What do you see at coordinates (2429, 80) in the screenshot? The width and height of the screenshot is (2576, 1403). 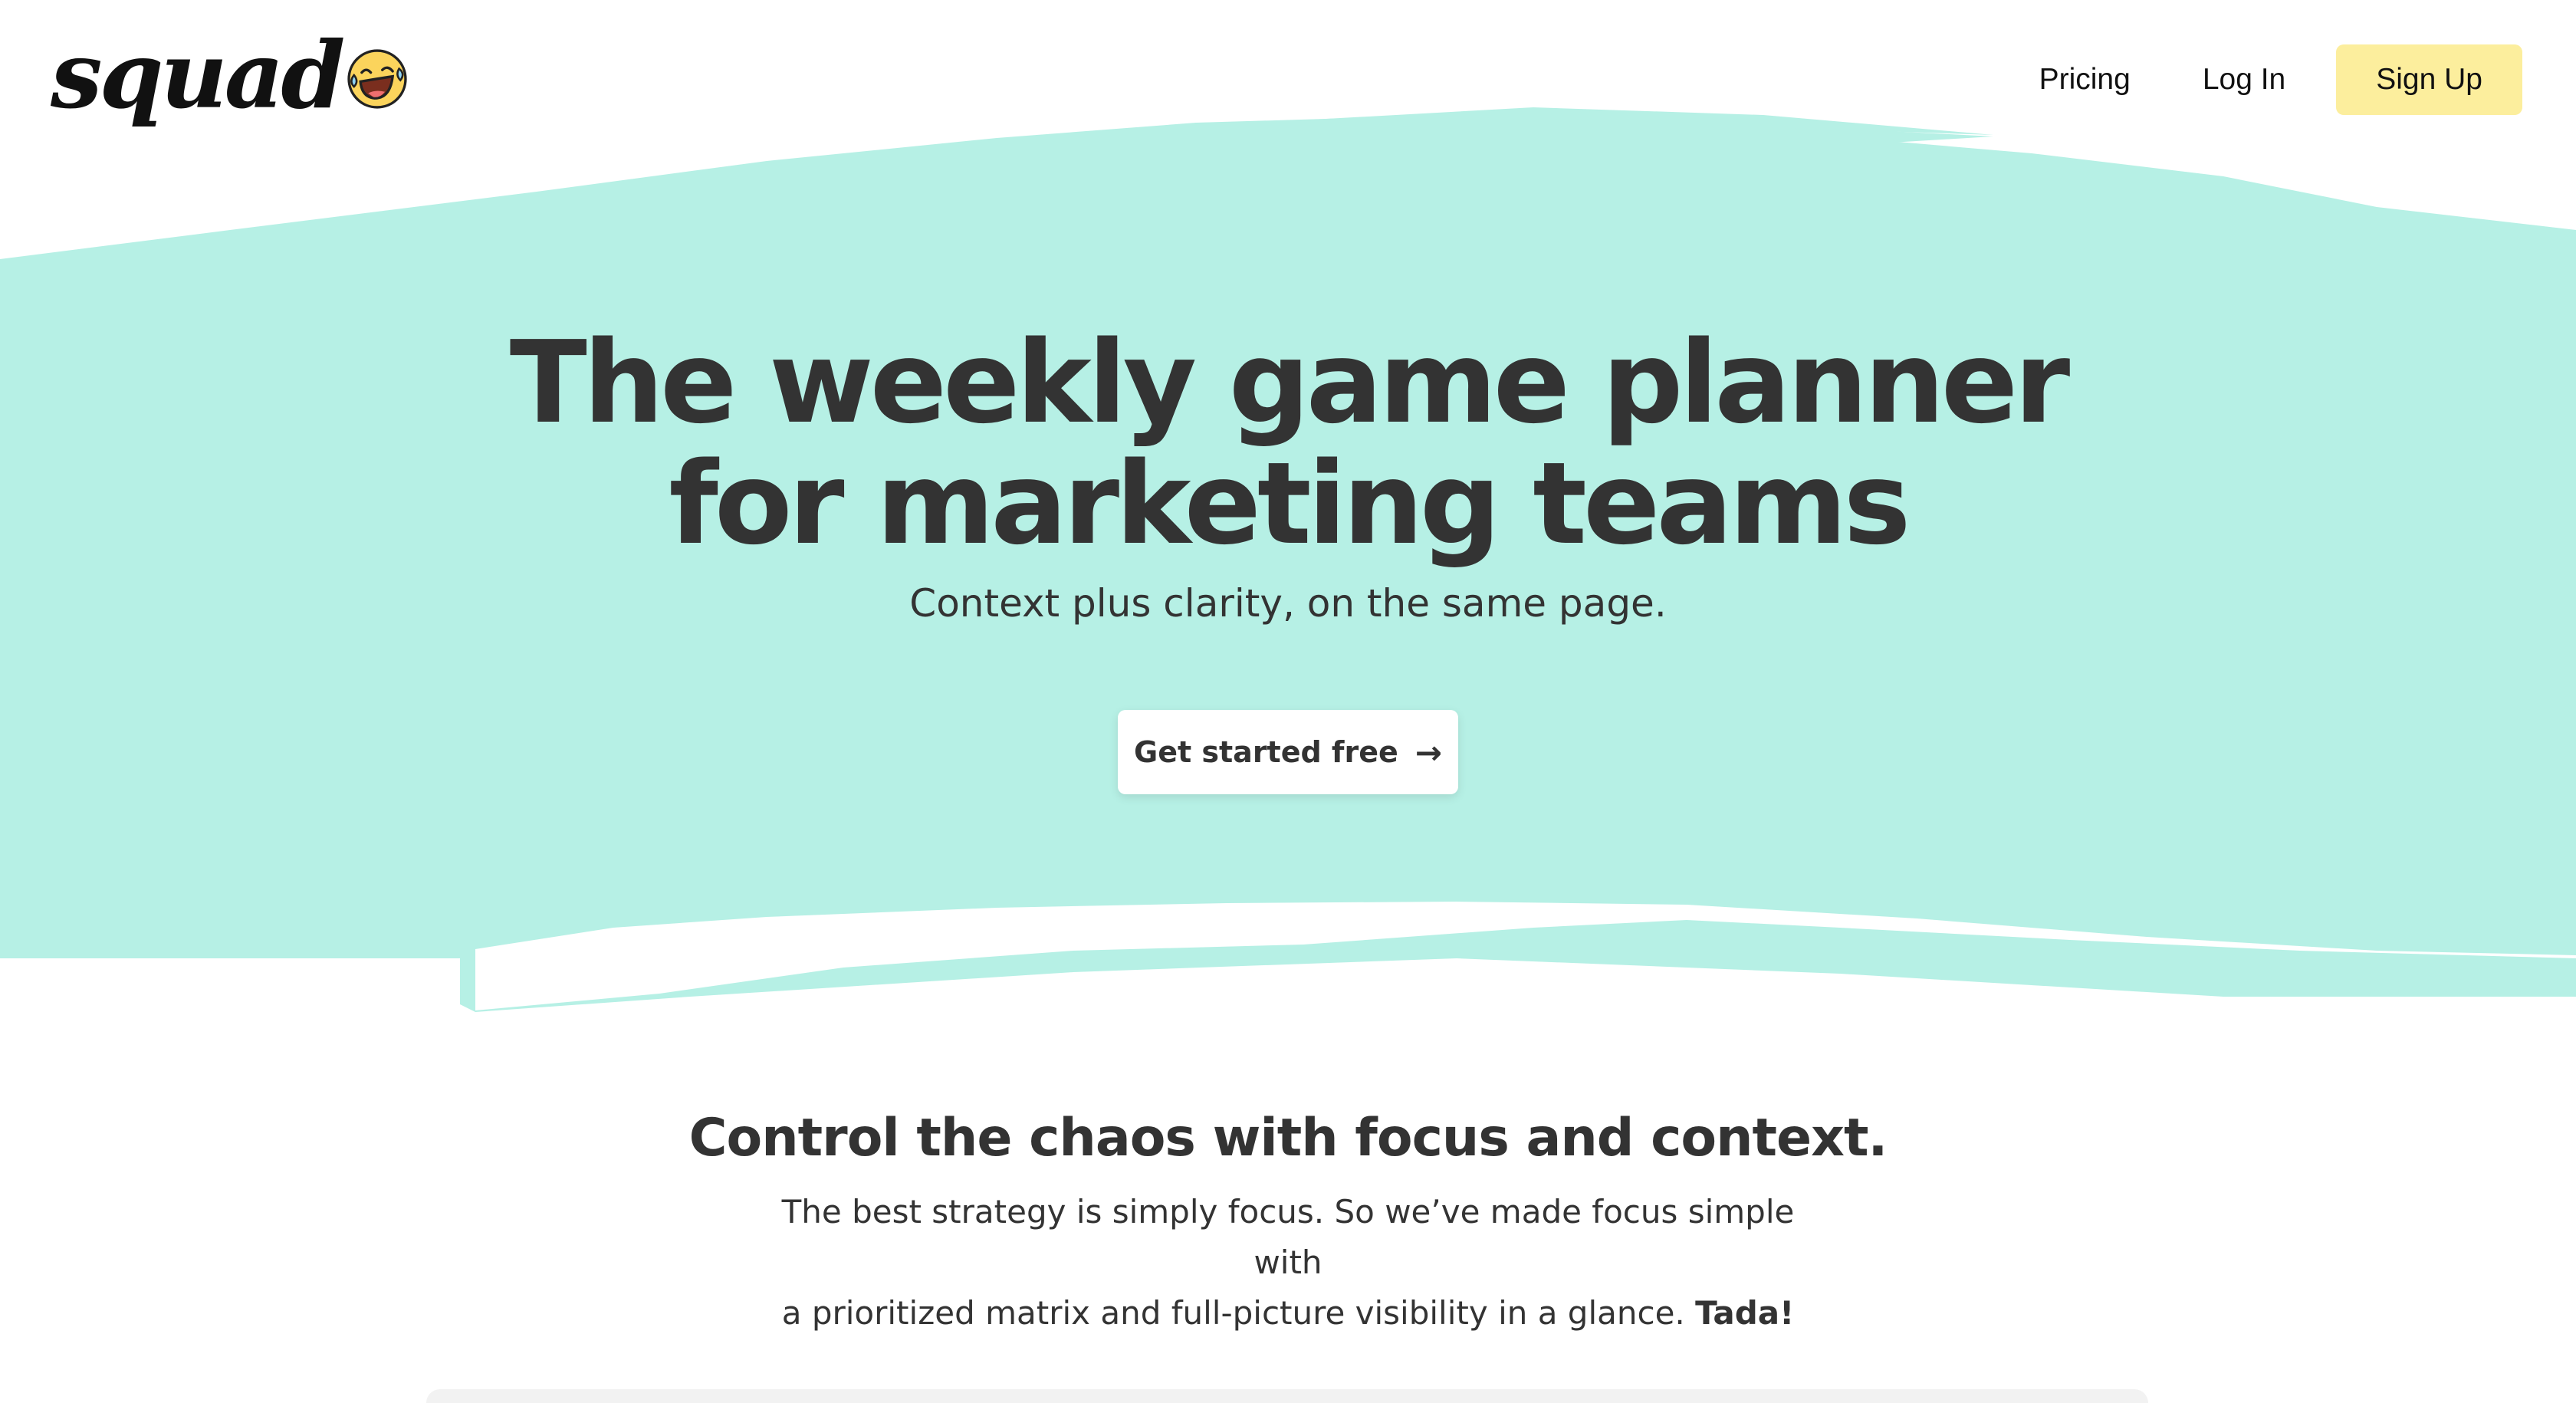 I see `signup-button: Sign Up` at bounding box center [2429, 80].